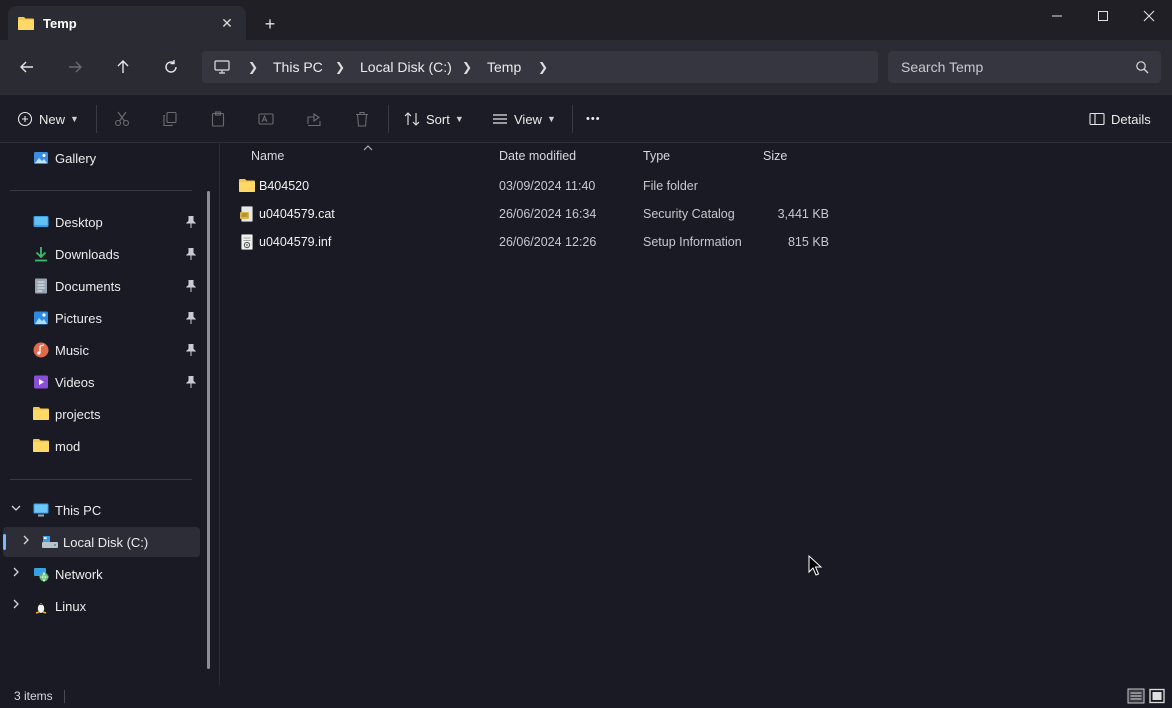 The height and width of the screenshot is (708, 1172). What do you see at coordinates (100, 606) in the screenshot?
I see `sidebar-item-linux: Linux` at bounding box center [100, 606].